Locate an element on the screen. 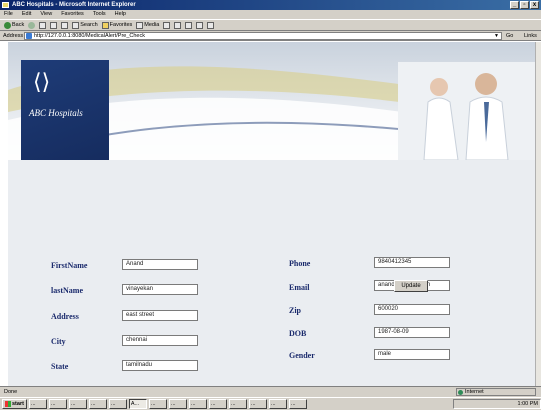  media-icon is located at coordinates (140, 25).